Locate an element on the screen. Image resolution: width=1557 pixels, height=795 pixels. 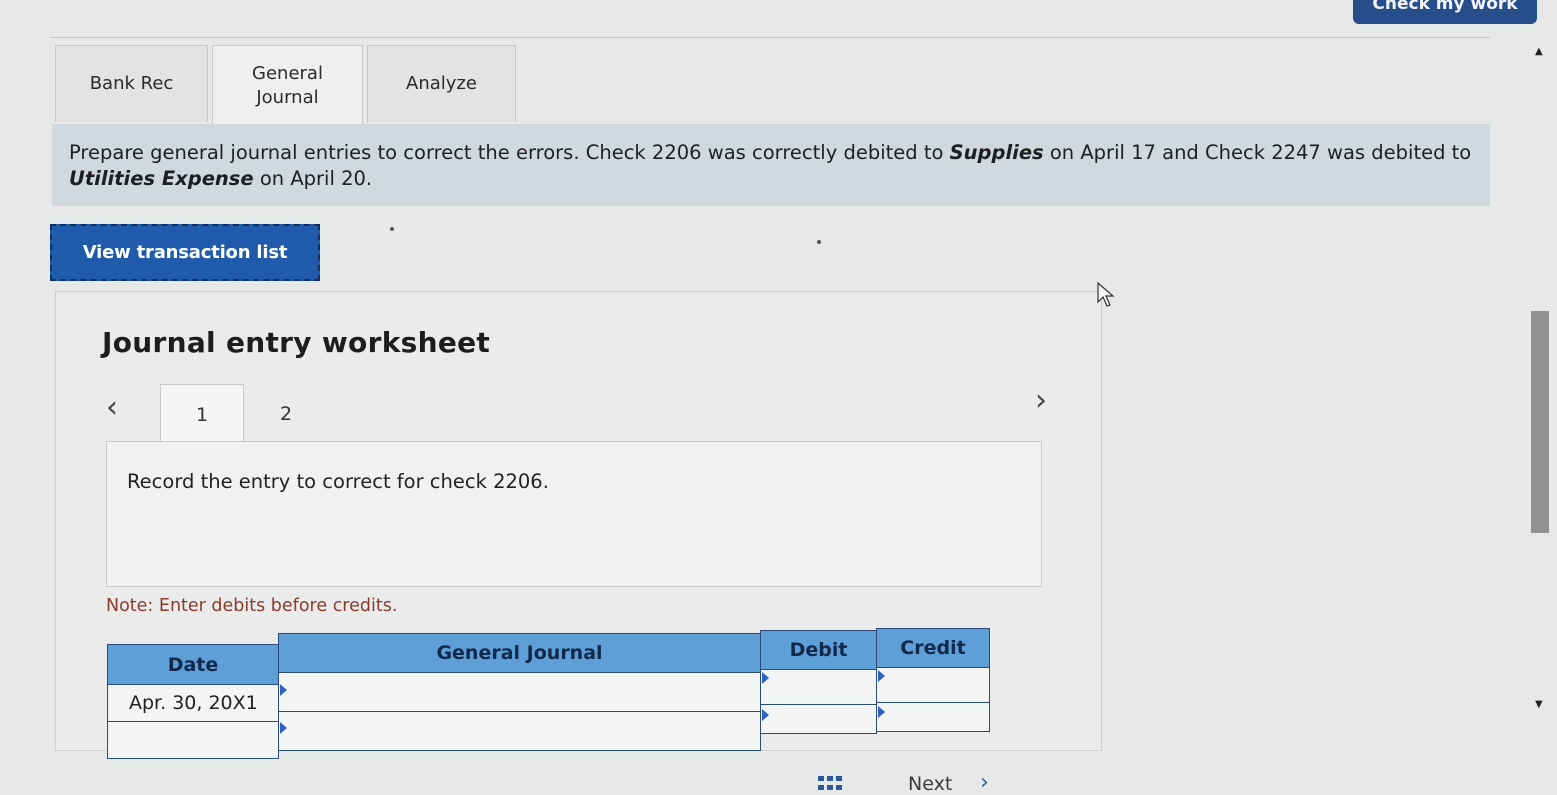
worksheet-title: Journal entry worksheet is located at coordinates (296, 342).